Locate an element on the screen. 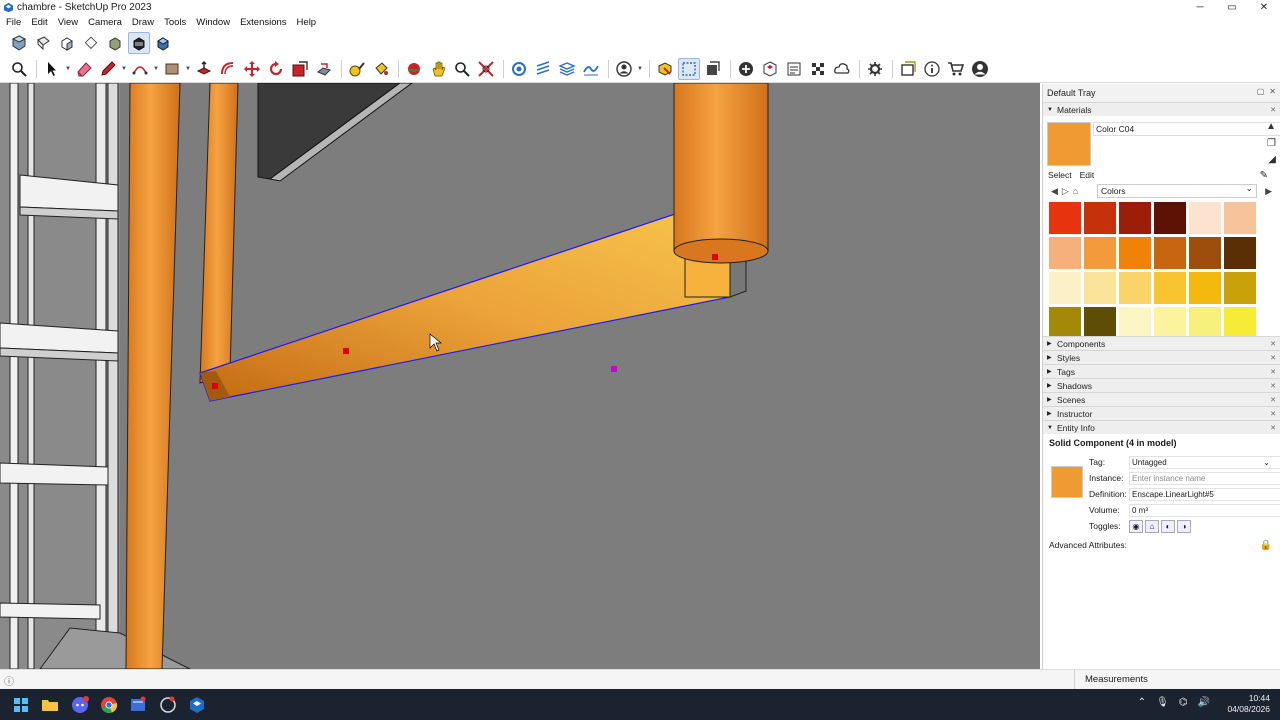  window-icon is located at coordinates (908, 69).